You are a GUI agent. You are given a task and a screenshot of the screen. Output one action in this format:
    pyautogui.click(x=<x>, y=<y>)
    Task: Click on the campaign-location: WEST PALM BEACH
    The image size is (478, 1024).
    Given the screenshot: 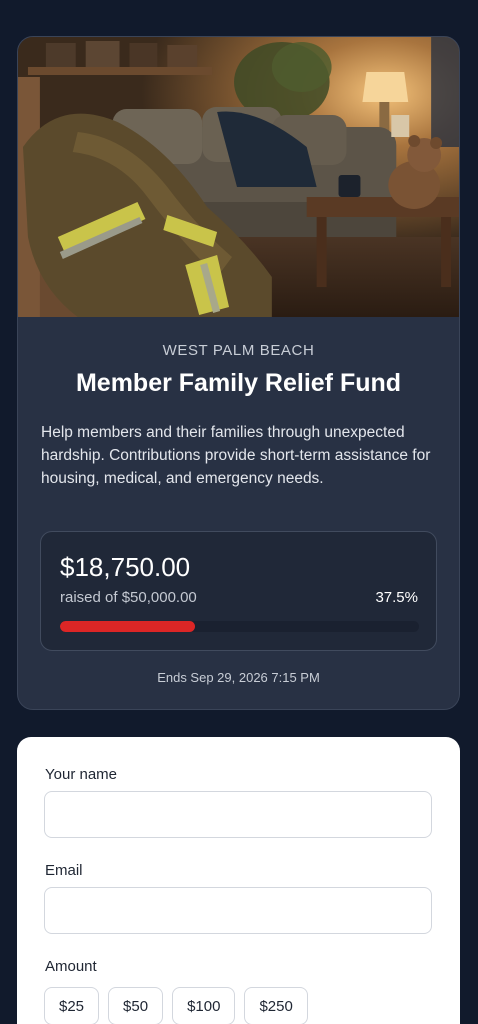 What is the action you would take?
    pyautogui.click(x=238, y=350)
    